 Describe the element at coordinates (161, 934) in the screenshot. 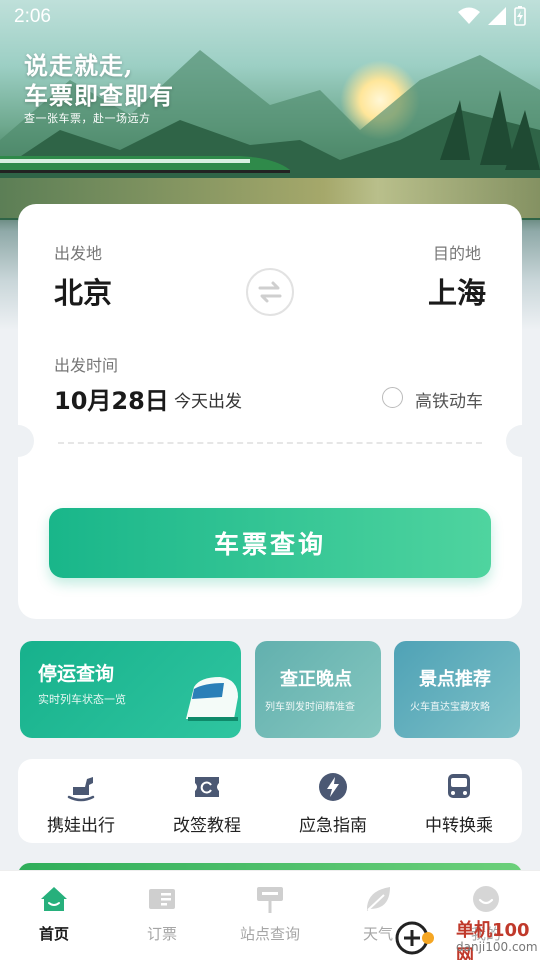

I see `nav-label: 订票` at that location.